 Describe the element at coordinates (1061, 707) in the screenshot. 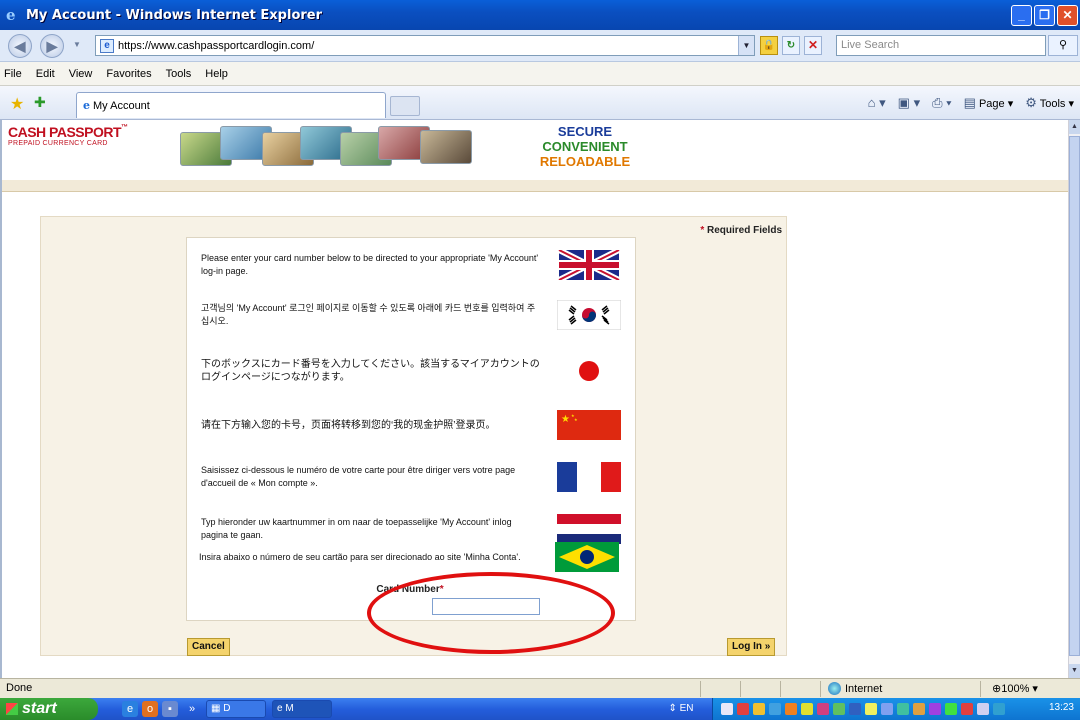

I see `clock: 13:23` at that location.